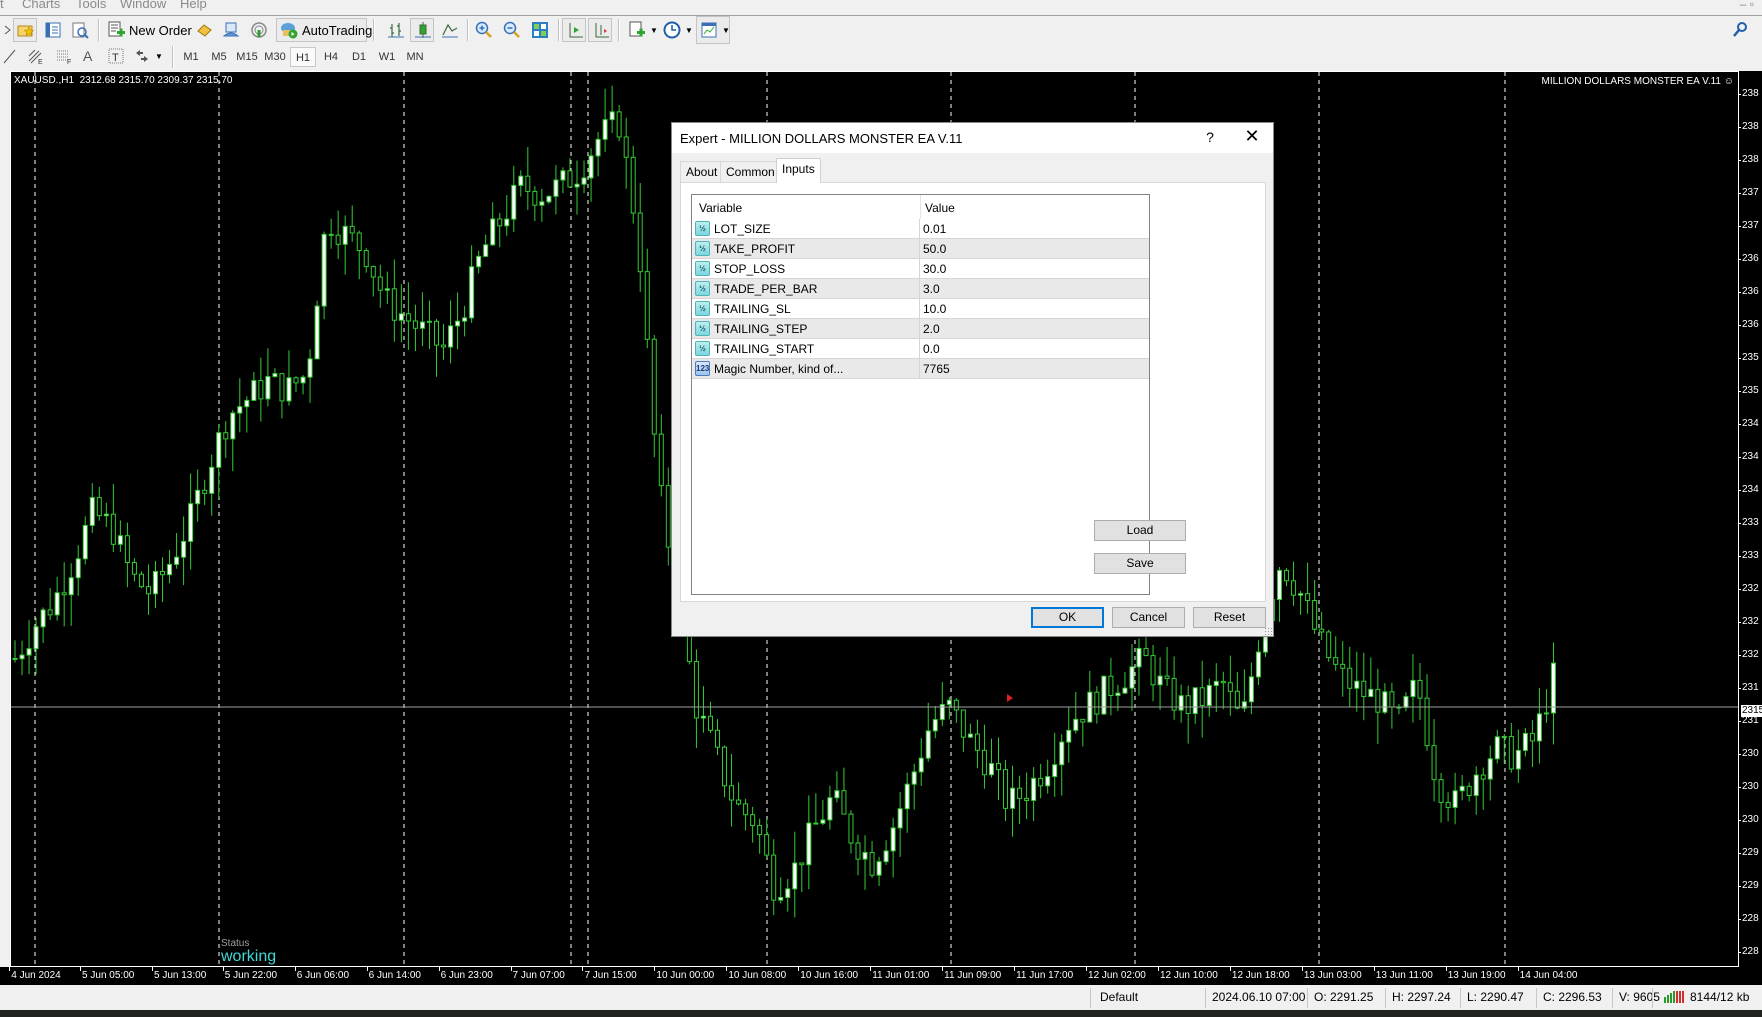  I want to click on timeframe-w1: W1, so click(387, 57).